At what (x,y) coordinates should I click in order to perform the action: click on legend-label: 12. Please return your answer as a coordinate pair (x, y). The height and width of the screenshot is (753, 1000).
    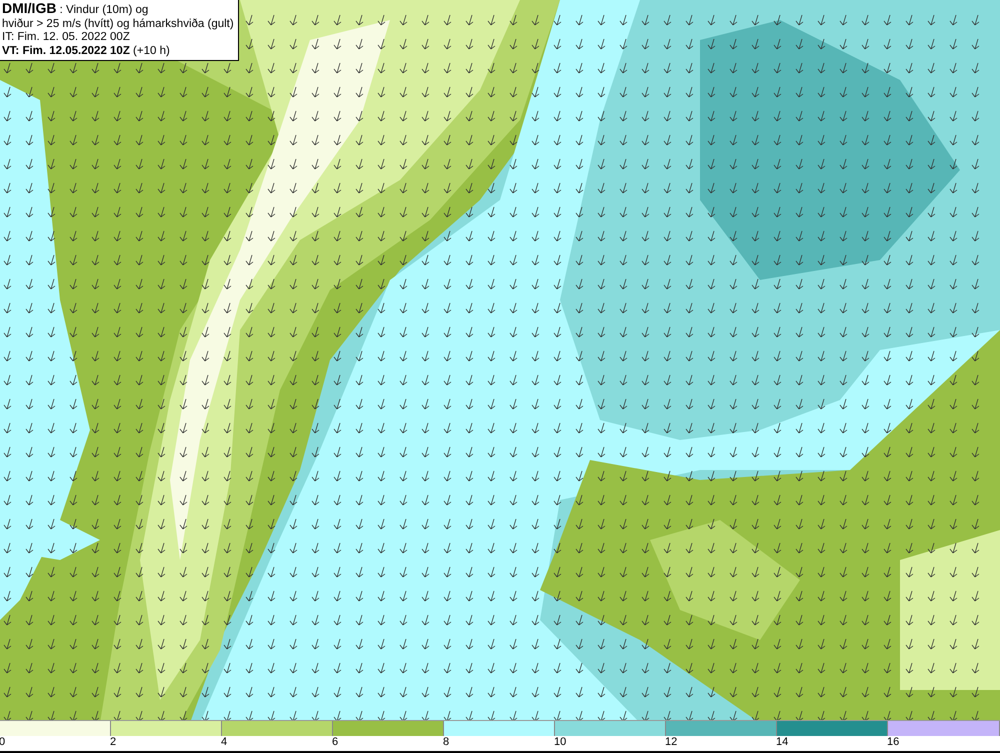
    Looking at the image, I should click on (671, 743).